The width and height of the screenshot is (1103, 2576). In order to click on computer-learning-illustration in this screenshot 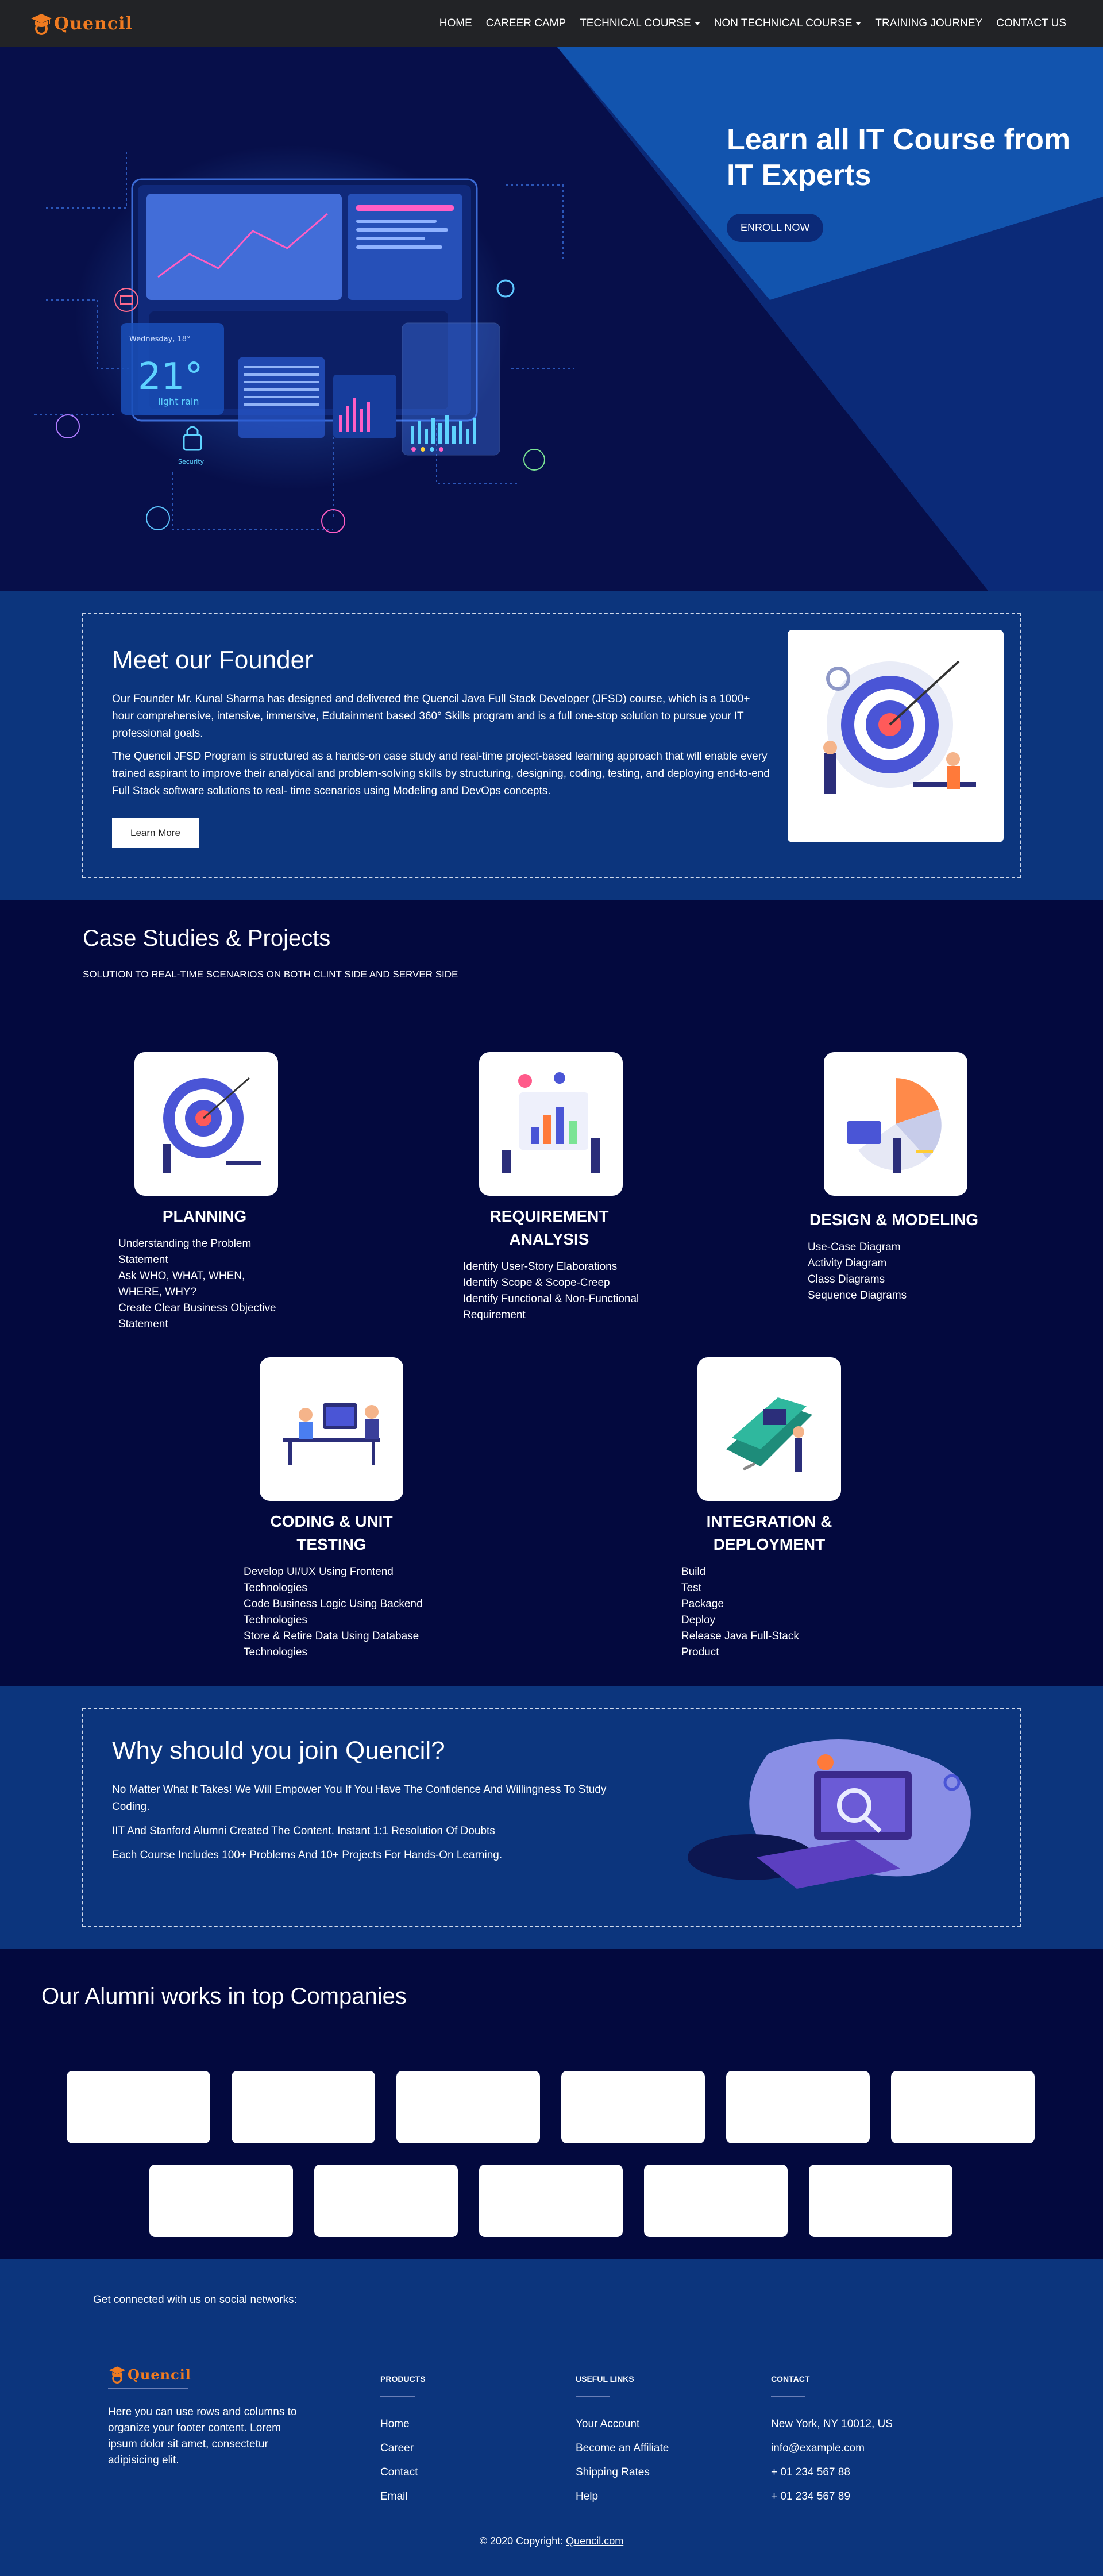, I will do `click(829, 1814)`.